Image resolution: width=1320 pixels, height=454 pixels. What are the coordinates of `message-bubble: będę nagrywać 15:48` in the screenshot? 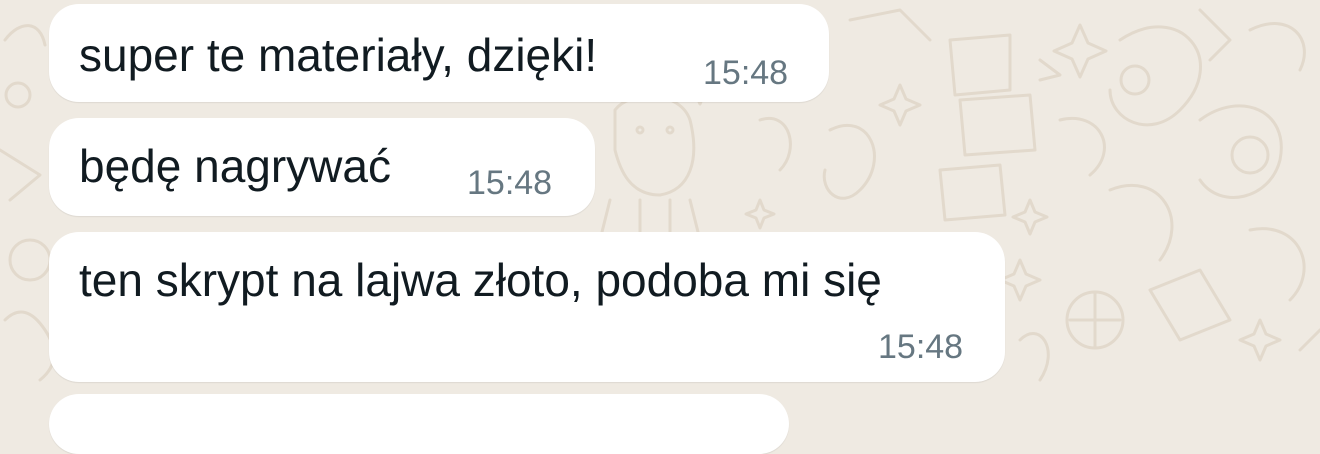 It's located at (322, 167).